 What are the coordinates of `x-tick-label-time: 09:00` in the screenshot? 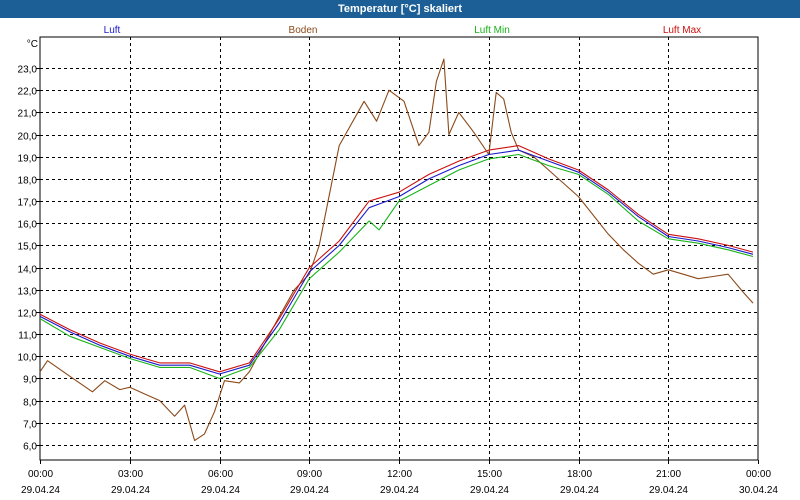 It's located at (309, 474).